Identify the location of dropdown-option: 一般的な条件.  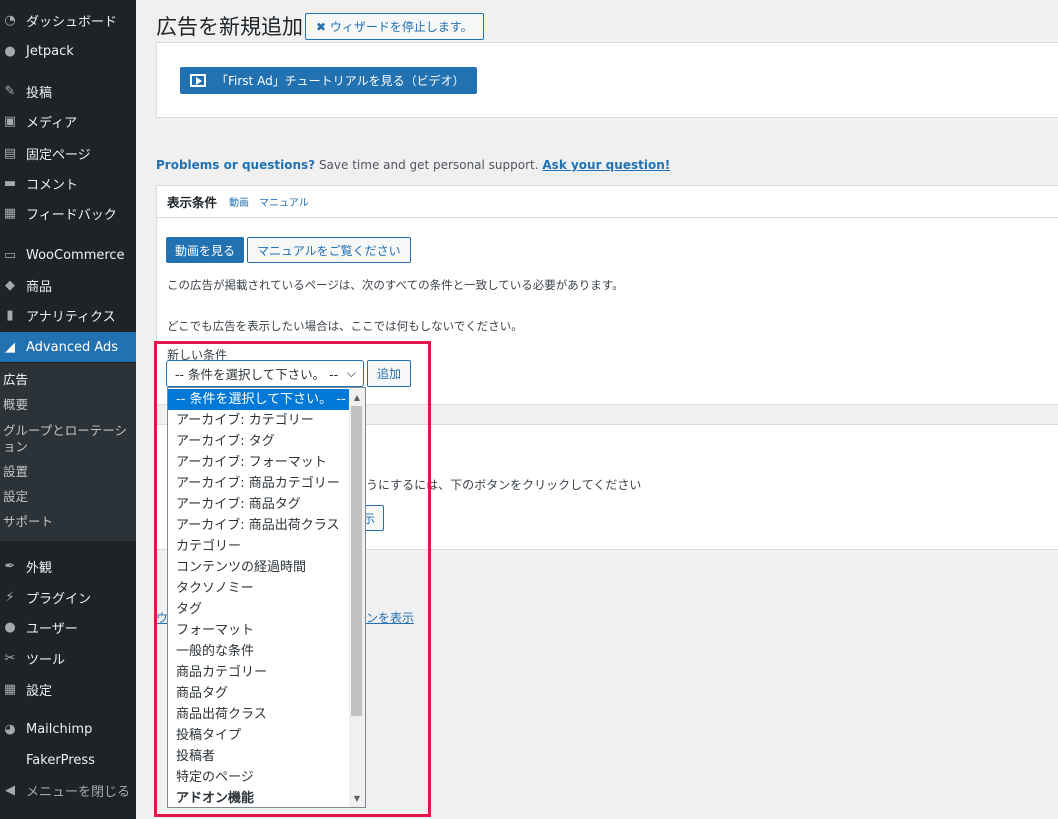
(258, 651).